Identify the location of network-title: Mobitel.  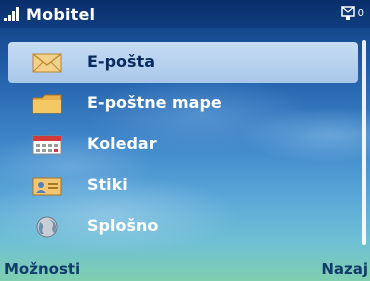
(61, 14).